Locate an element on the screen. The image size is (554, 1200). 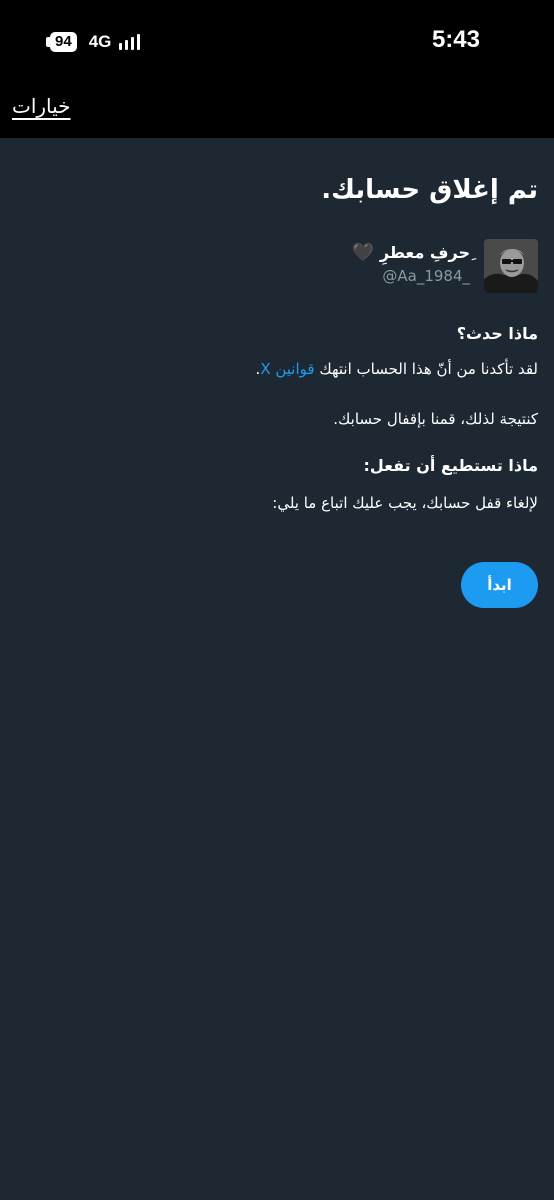
result-text: كنتيجة لذلك، قمنا بإقفال حسابك. is located at coordinates (435, 419).